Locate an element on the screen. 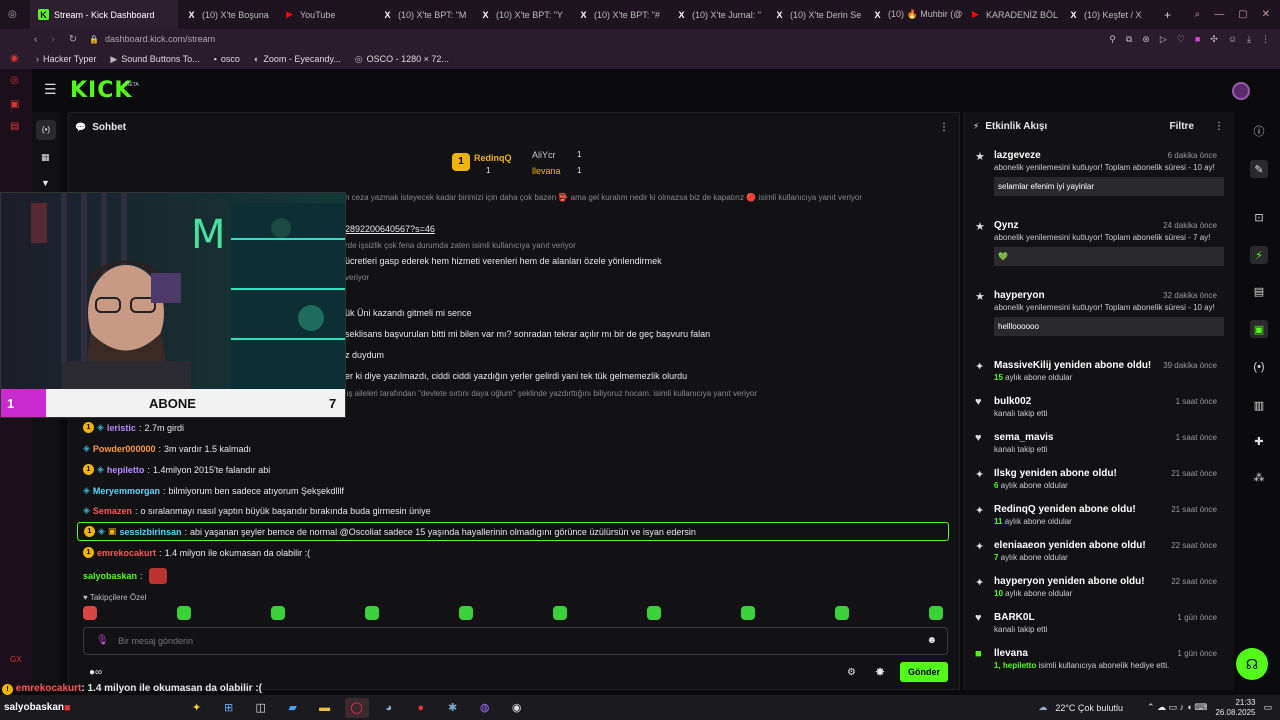  app-icon: ✱ is located at coordinates (453, 708).